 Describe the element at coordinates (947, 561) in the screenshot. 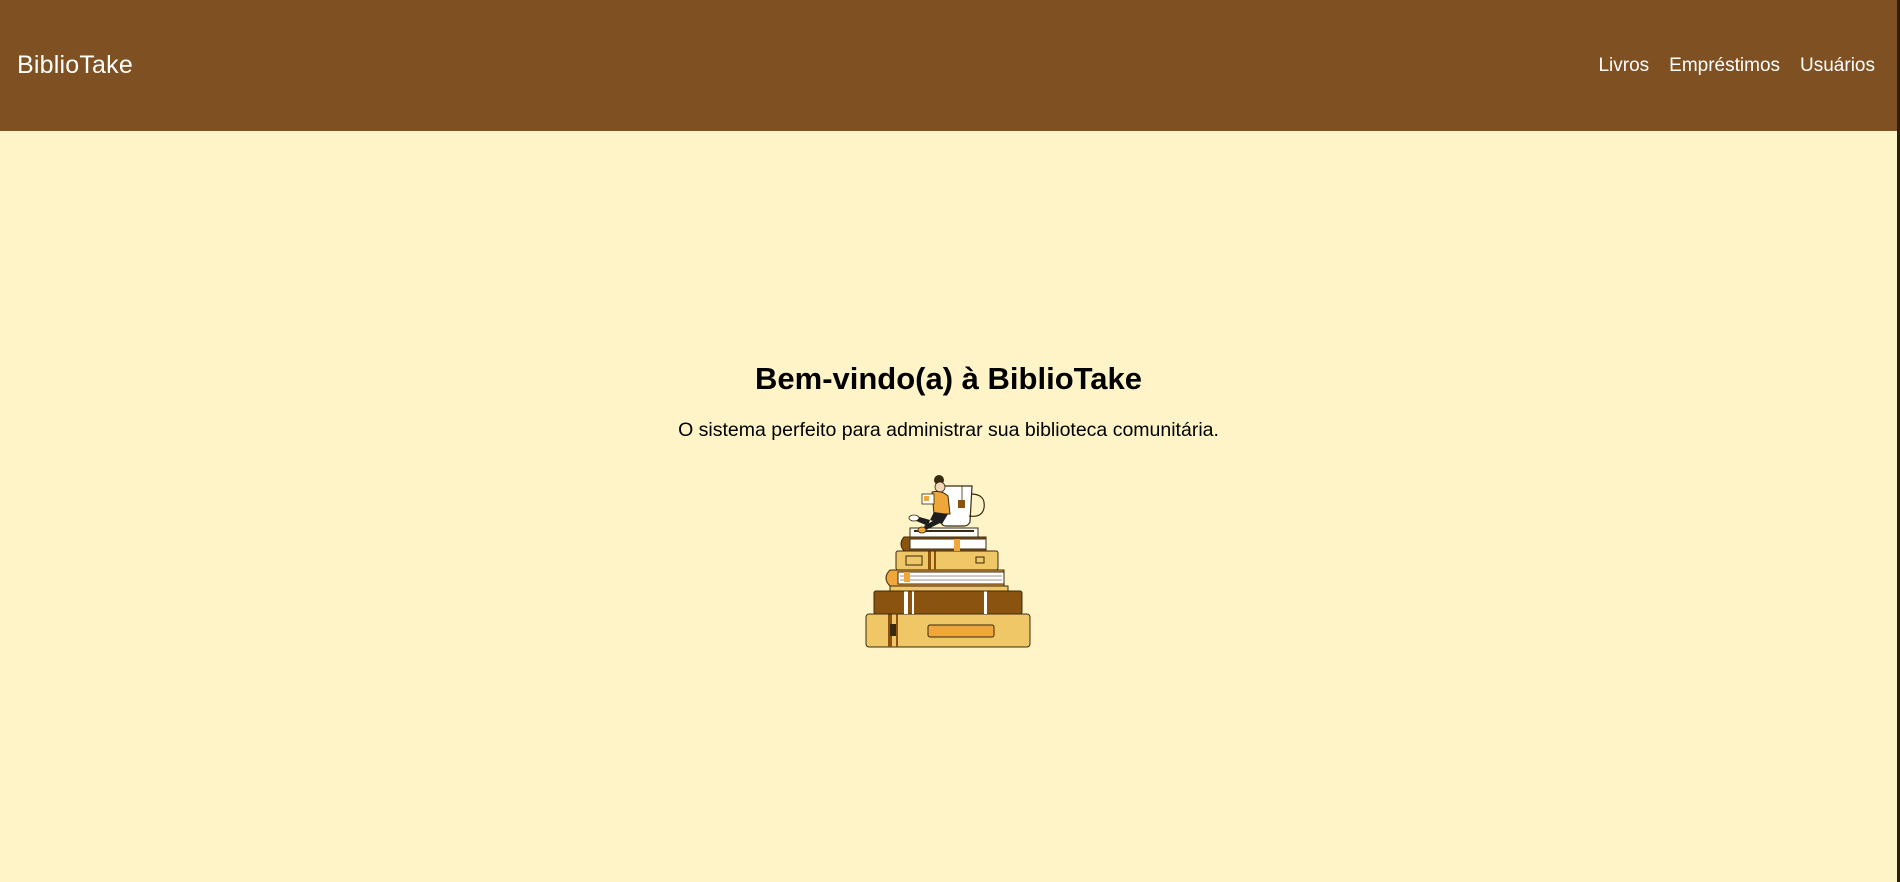

I see `reader-on-book-stack-illustration` at that location.